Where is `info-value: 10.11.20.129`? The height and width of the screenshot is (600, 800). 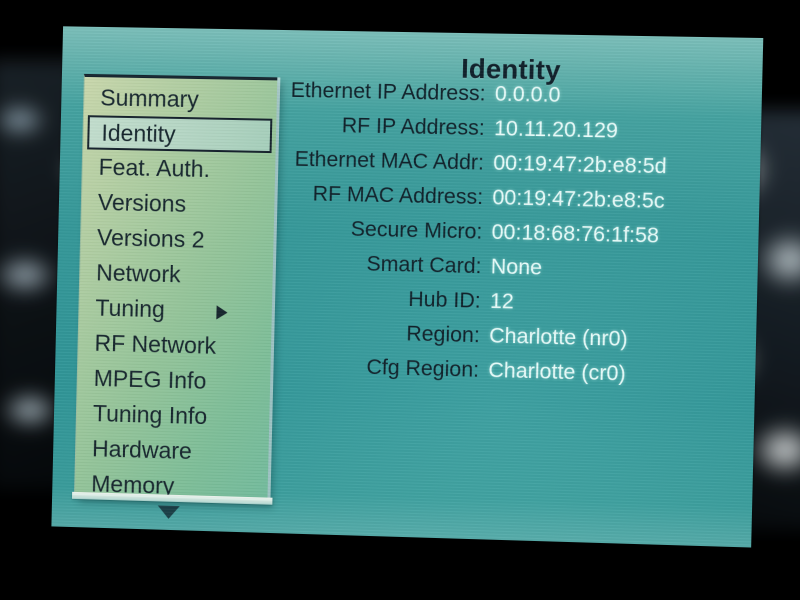 info-value: 10.11.20.129 is located at coordinates (556, 129).